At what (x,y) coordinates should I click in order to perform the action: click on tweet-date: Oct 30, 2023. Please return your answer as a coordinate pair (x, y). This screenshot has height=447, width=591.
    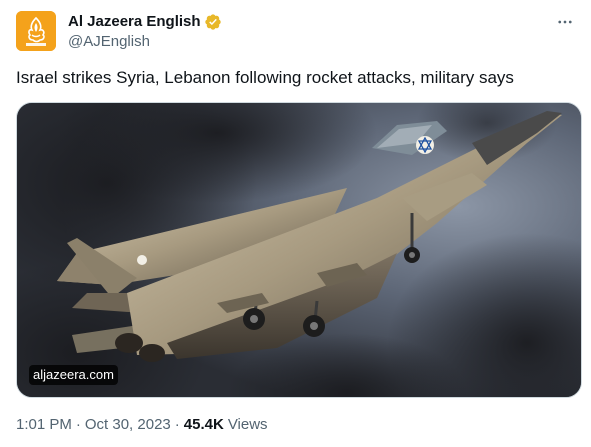
    Looking at the image, I should click on (128, 425).